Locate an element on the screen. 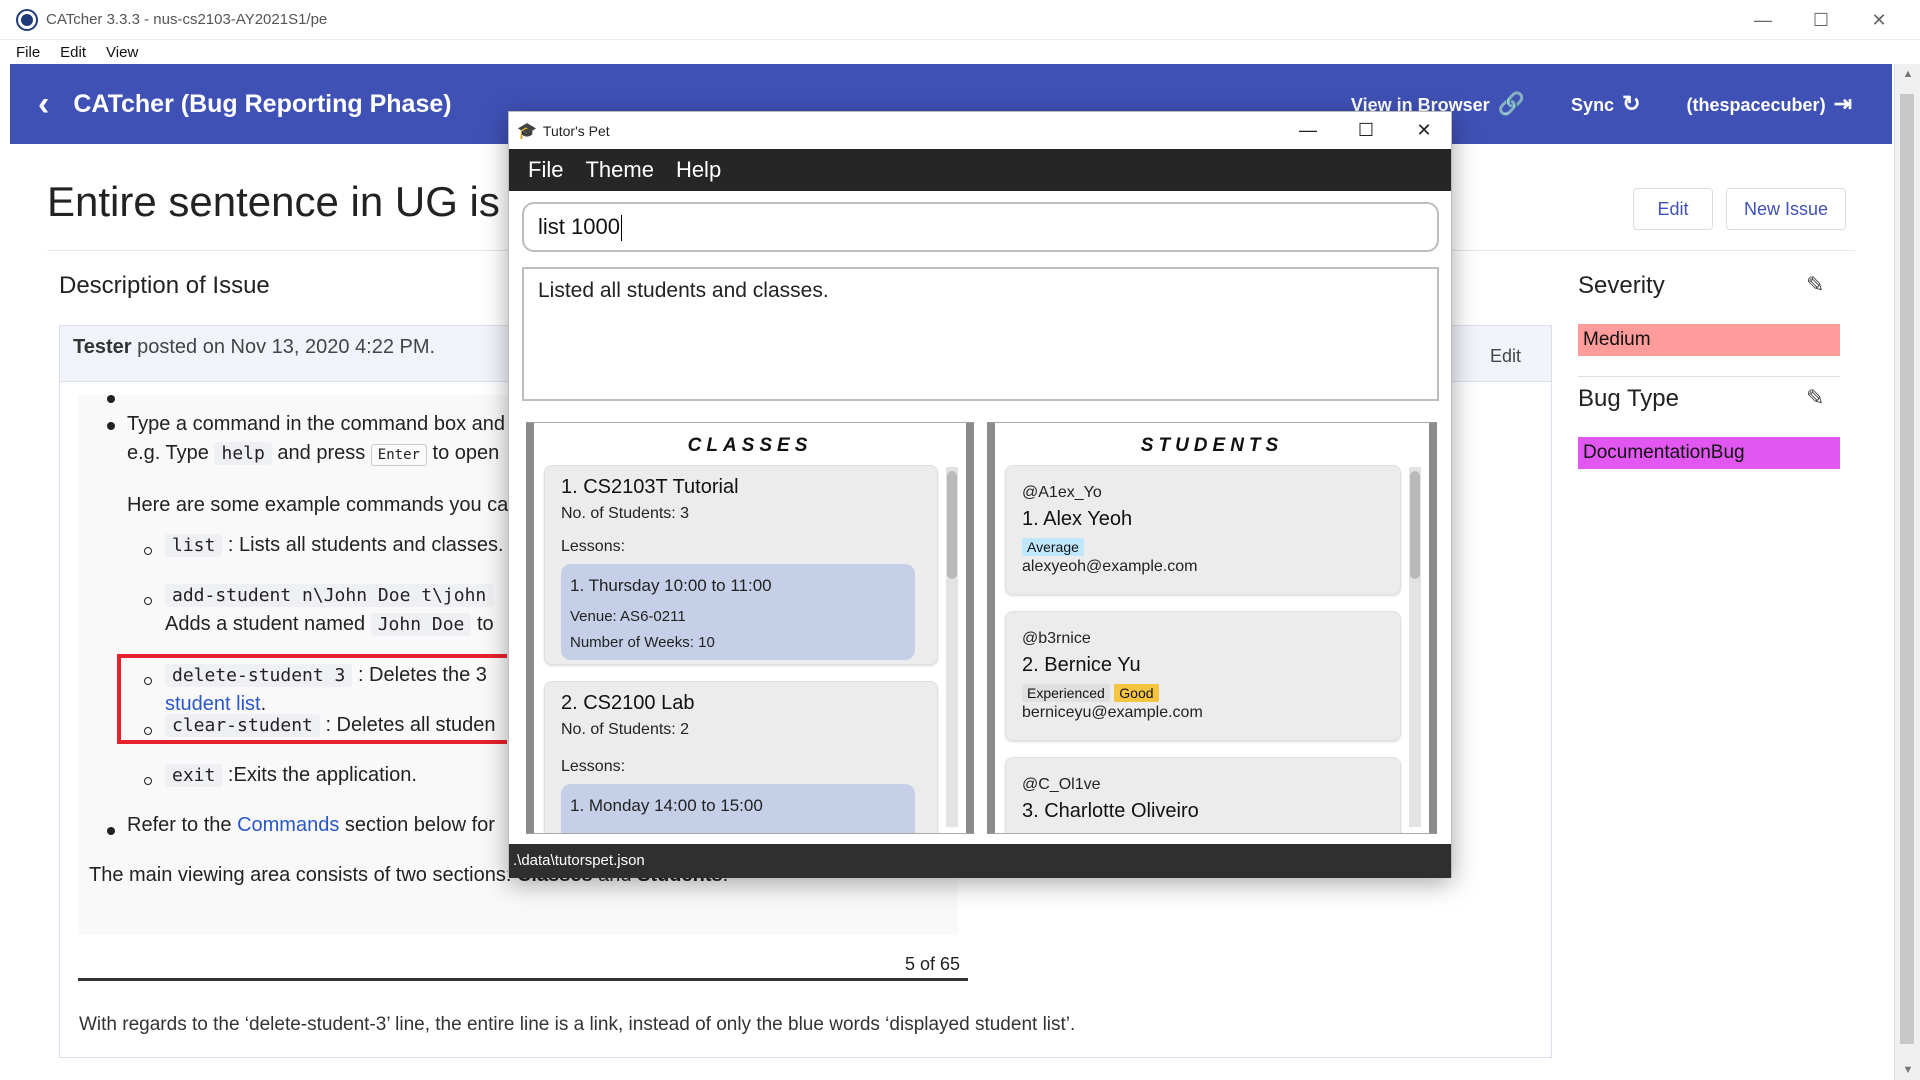 This screenshot has width=1920, height=1080. severity-label: Medium is located at coordinates (1709, 340).